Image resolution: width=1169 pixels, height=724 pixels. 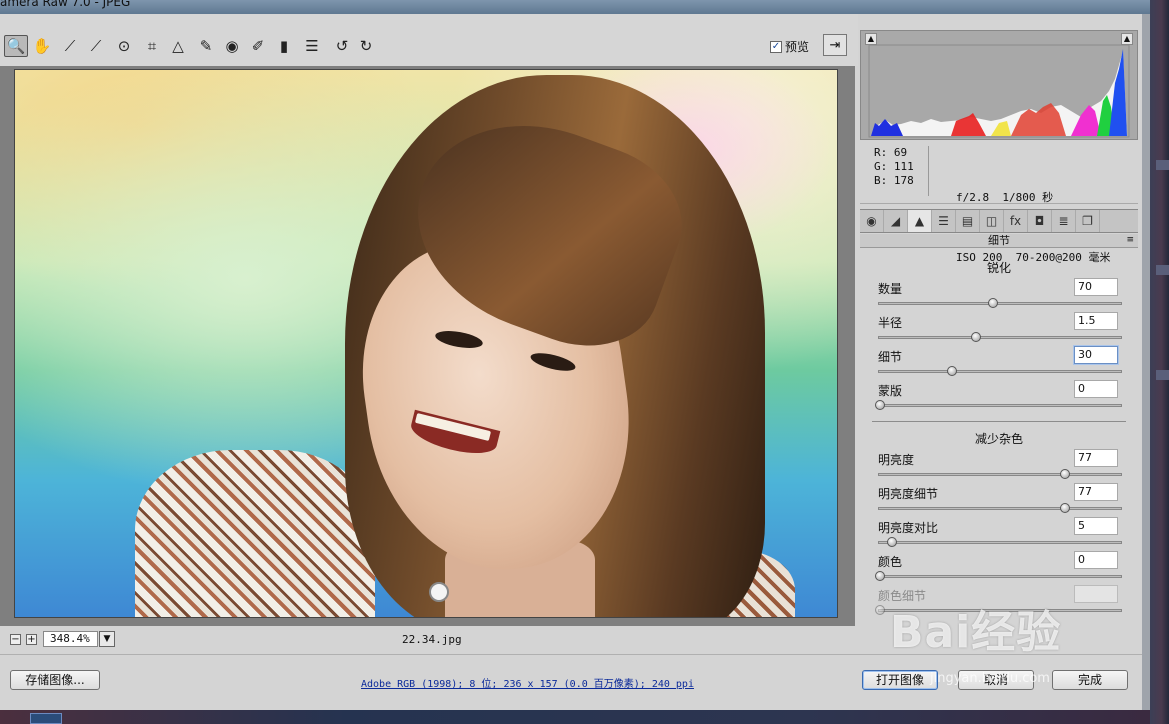 I want to click on rotate-right-icon: ↻, so click(x=366, y=46).